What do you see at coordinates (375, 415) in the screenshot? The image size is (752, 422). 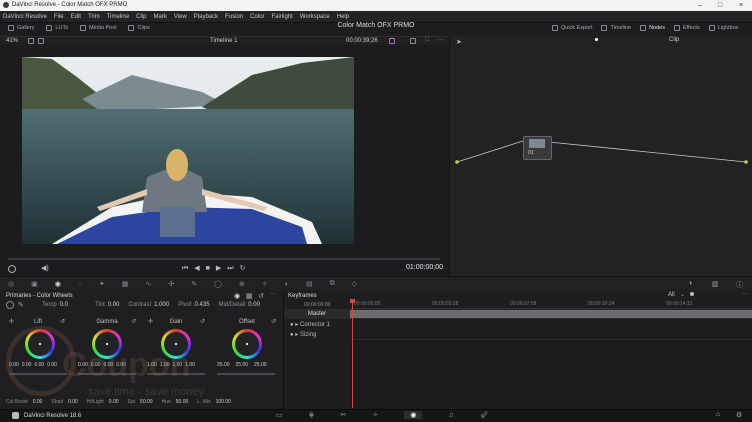 I see `fusion-page-icon: ✧` at bounding box center [375, 415].